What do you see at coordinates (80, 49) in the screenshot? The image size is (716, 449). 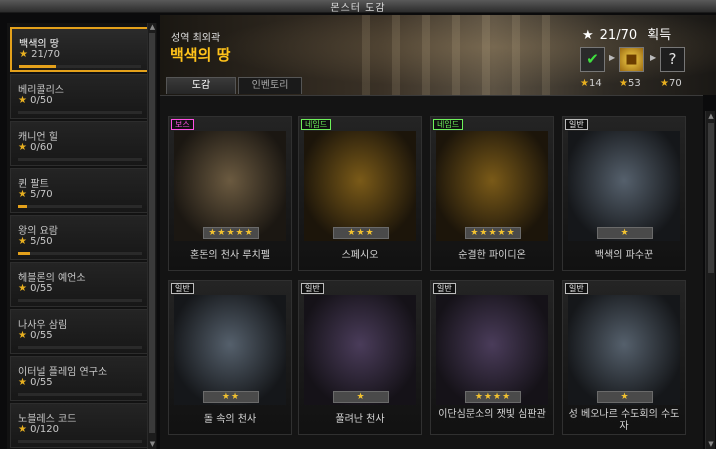 I see `region-item: 백색의 땅 ★ 21/70` at bounding box center [80, 49].